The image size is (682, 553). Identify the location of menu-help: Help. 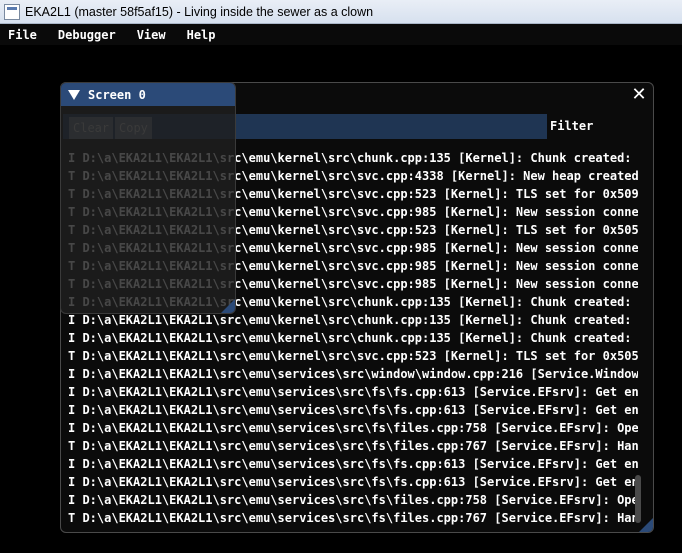
(201, 35).